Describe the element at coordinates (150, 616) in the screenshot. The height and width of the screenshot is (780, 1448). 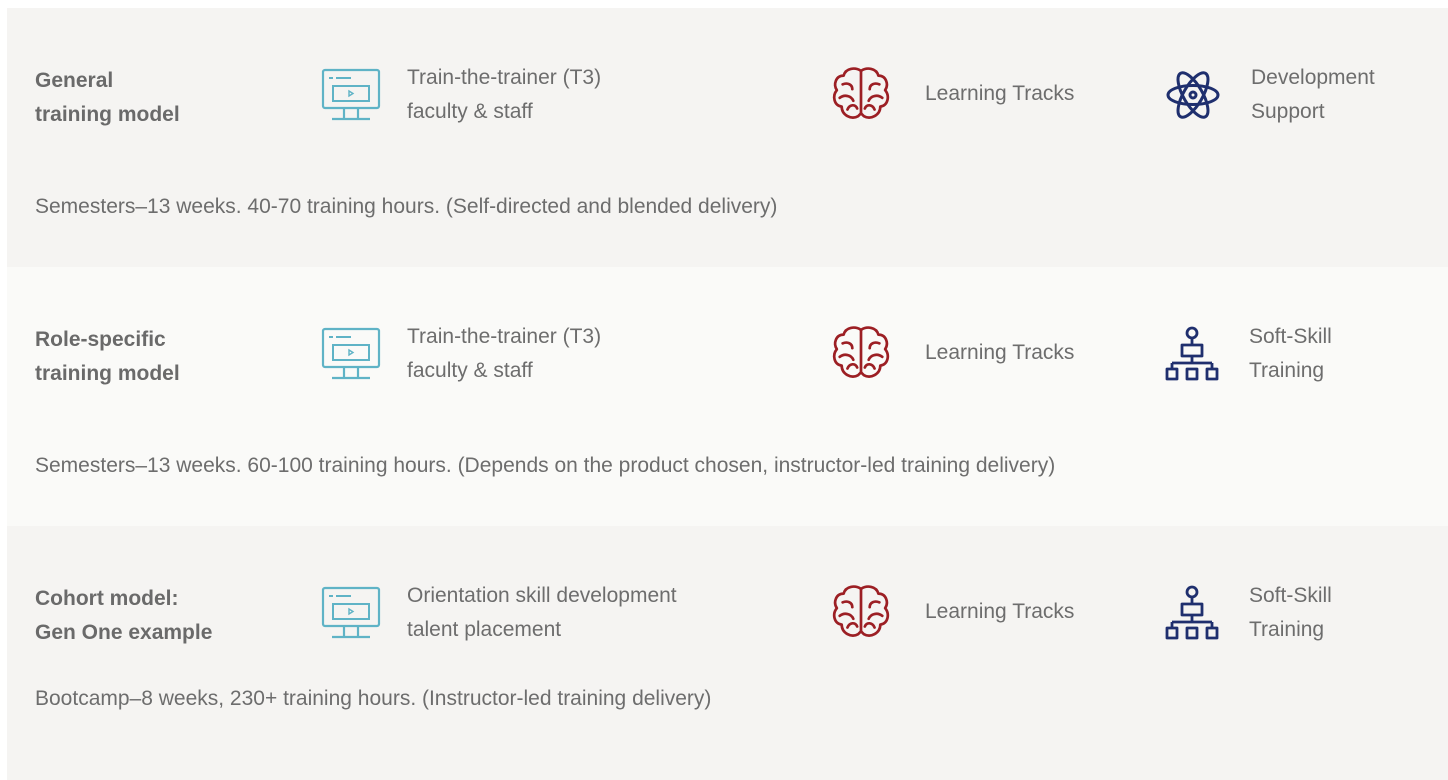
I see `model-title: Cohort model: Gen One example` at that location.